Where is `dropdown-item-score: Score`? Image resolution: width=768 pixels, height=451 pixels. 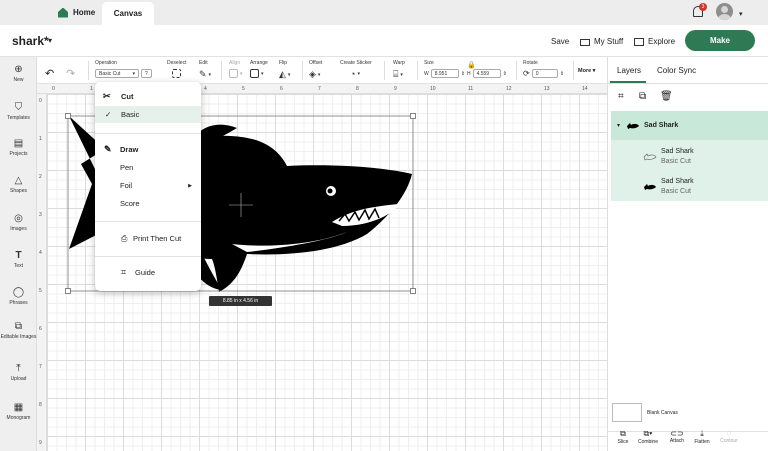 dropdown-item-score: Score is located at coordinates (148, 203).